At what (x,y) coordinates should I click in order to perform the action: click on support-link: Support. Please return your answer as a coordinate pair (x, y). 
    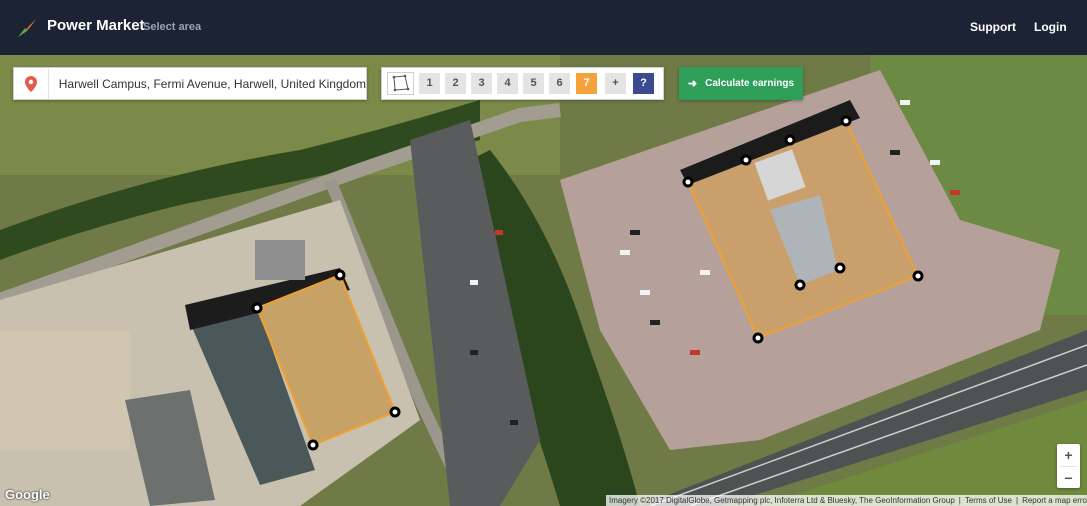
    Looking at the image, I should click on (993, 27).